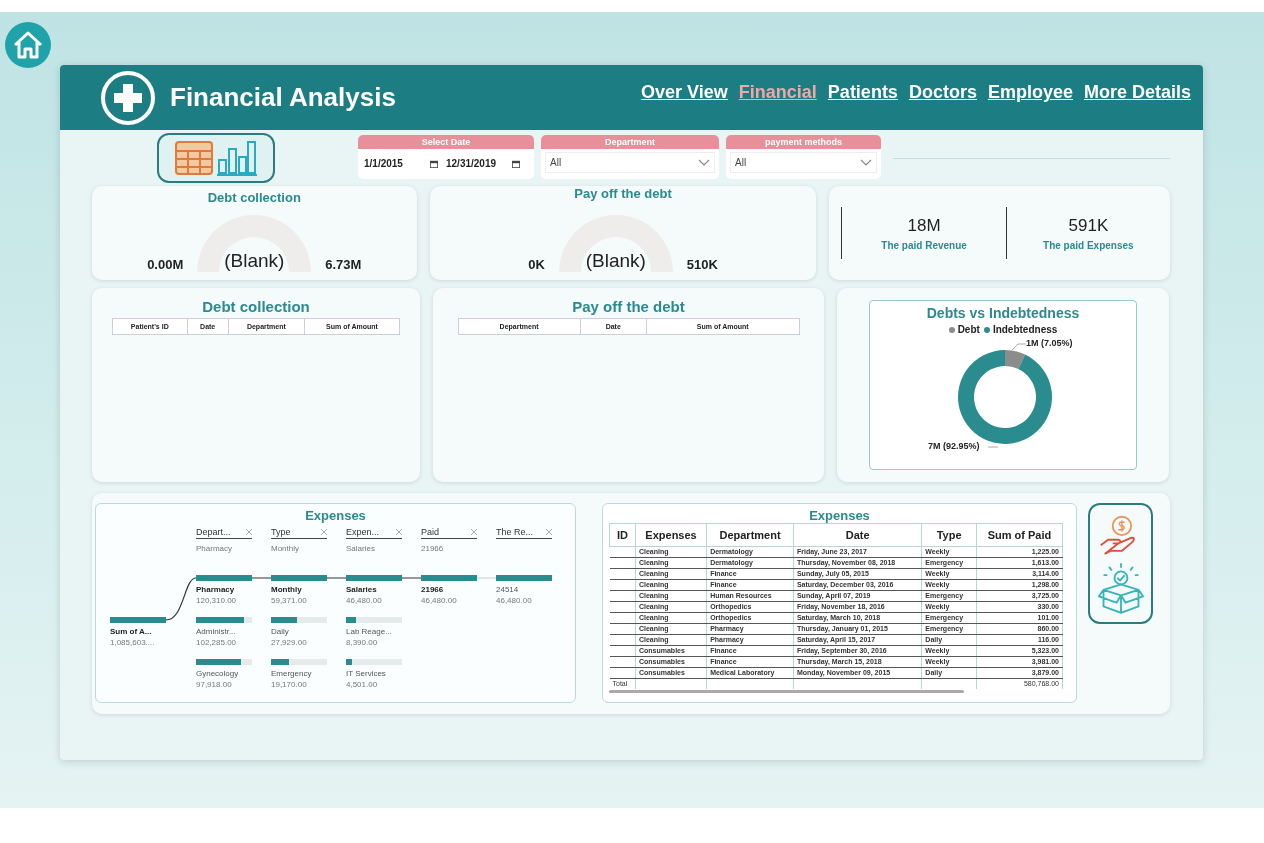 The image size is (1264, 843). What do you see at coordinates (446, 142) in the screenshot?
I see `filter-label: Select Date` at bounding box center [446, 142].